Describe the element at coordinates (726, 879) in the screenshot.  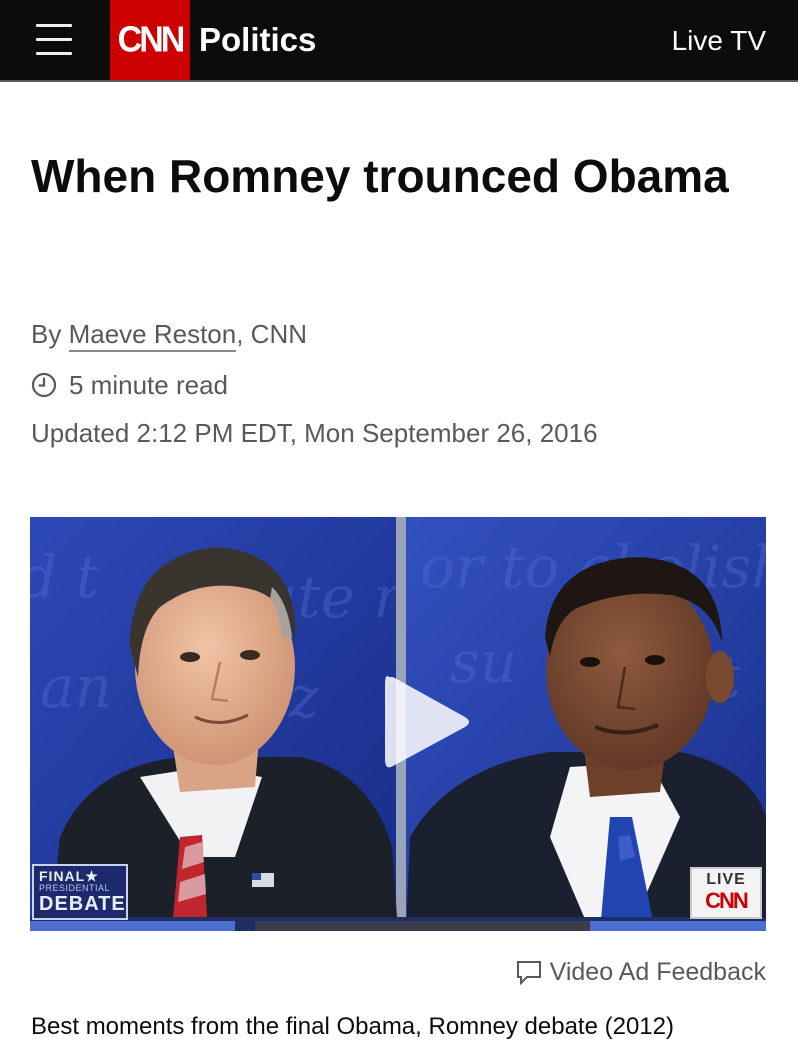
I see `live-badge-label: LIVE` at that location.